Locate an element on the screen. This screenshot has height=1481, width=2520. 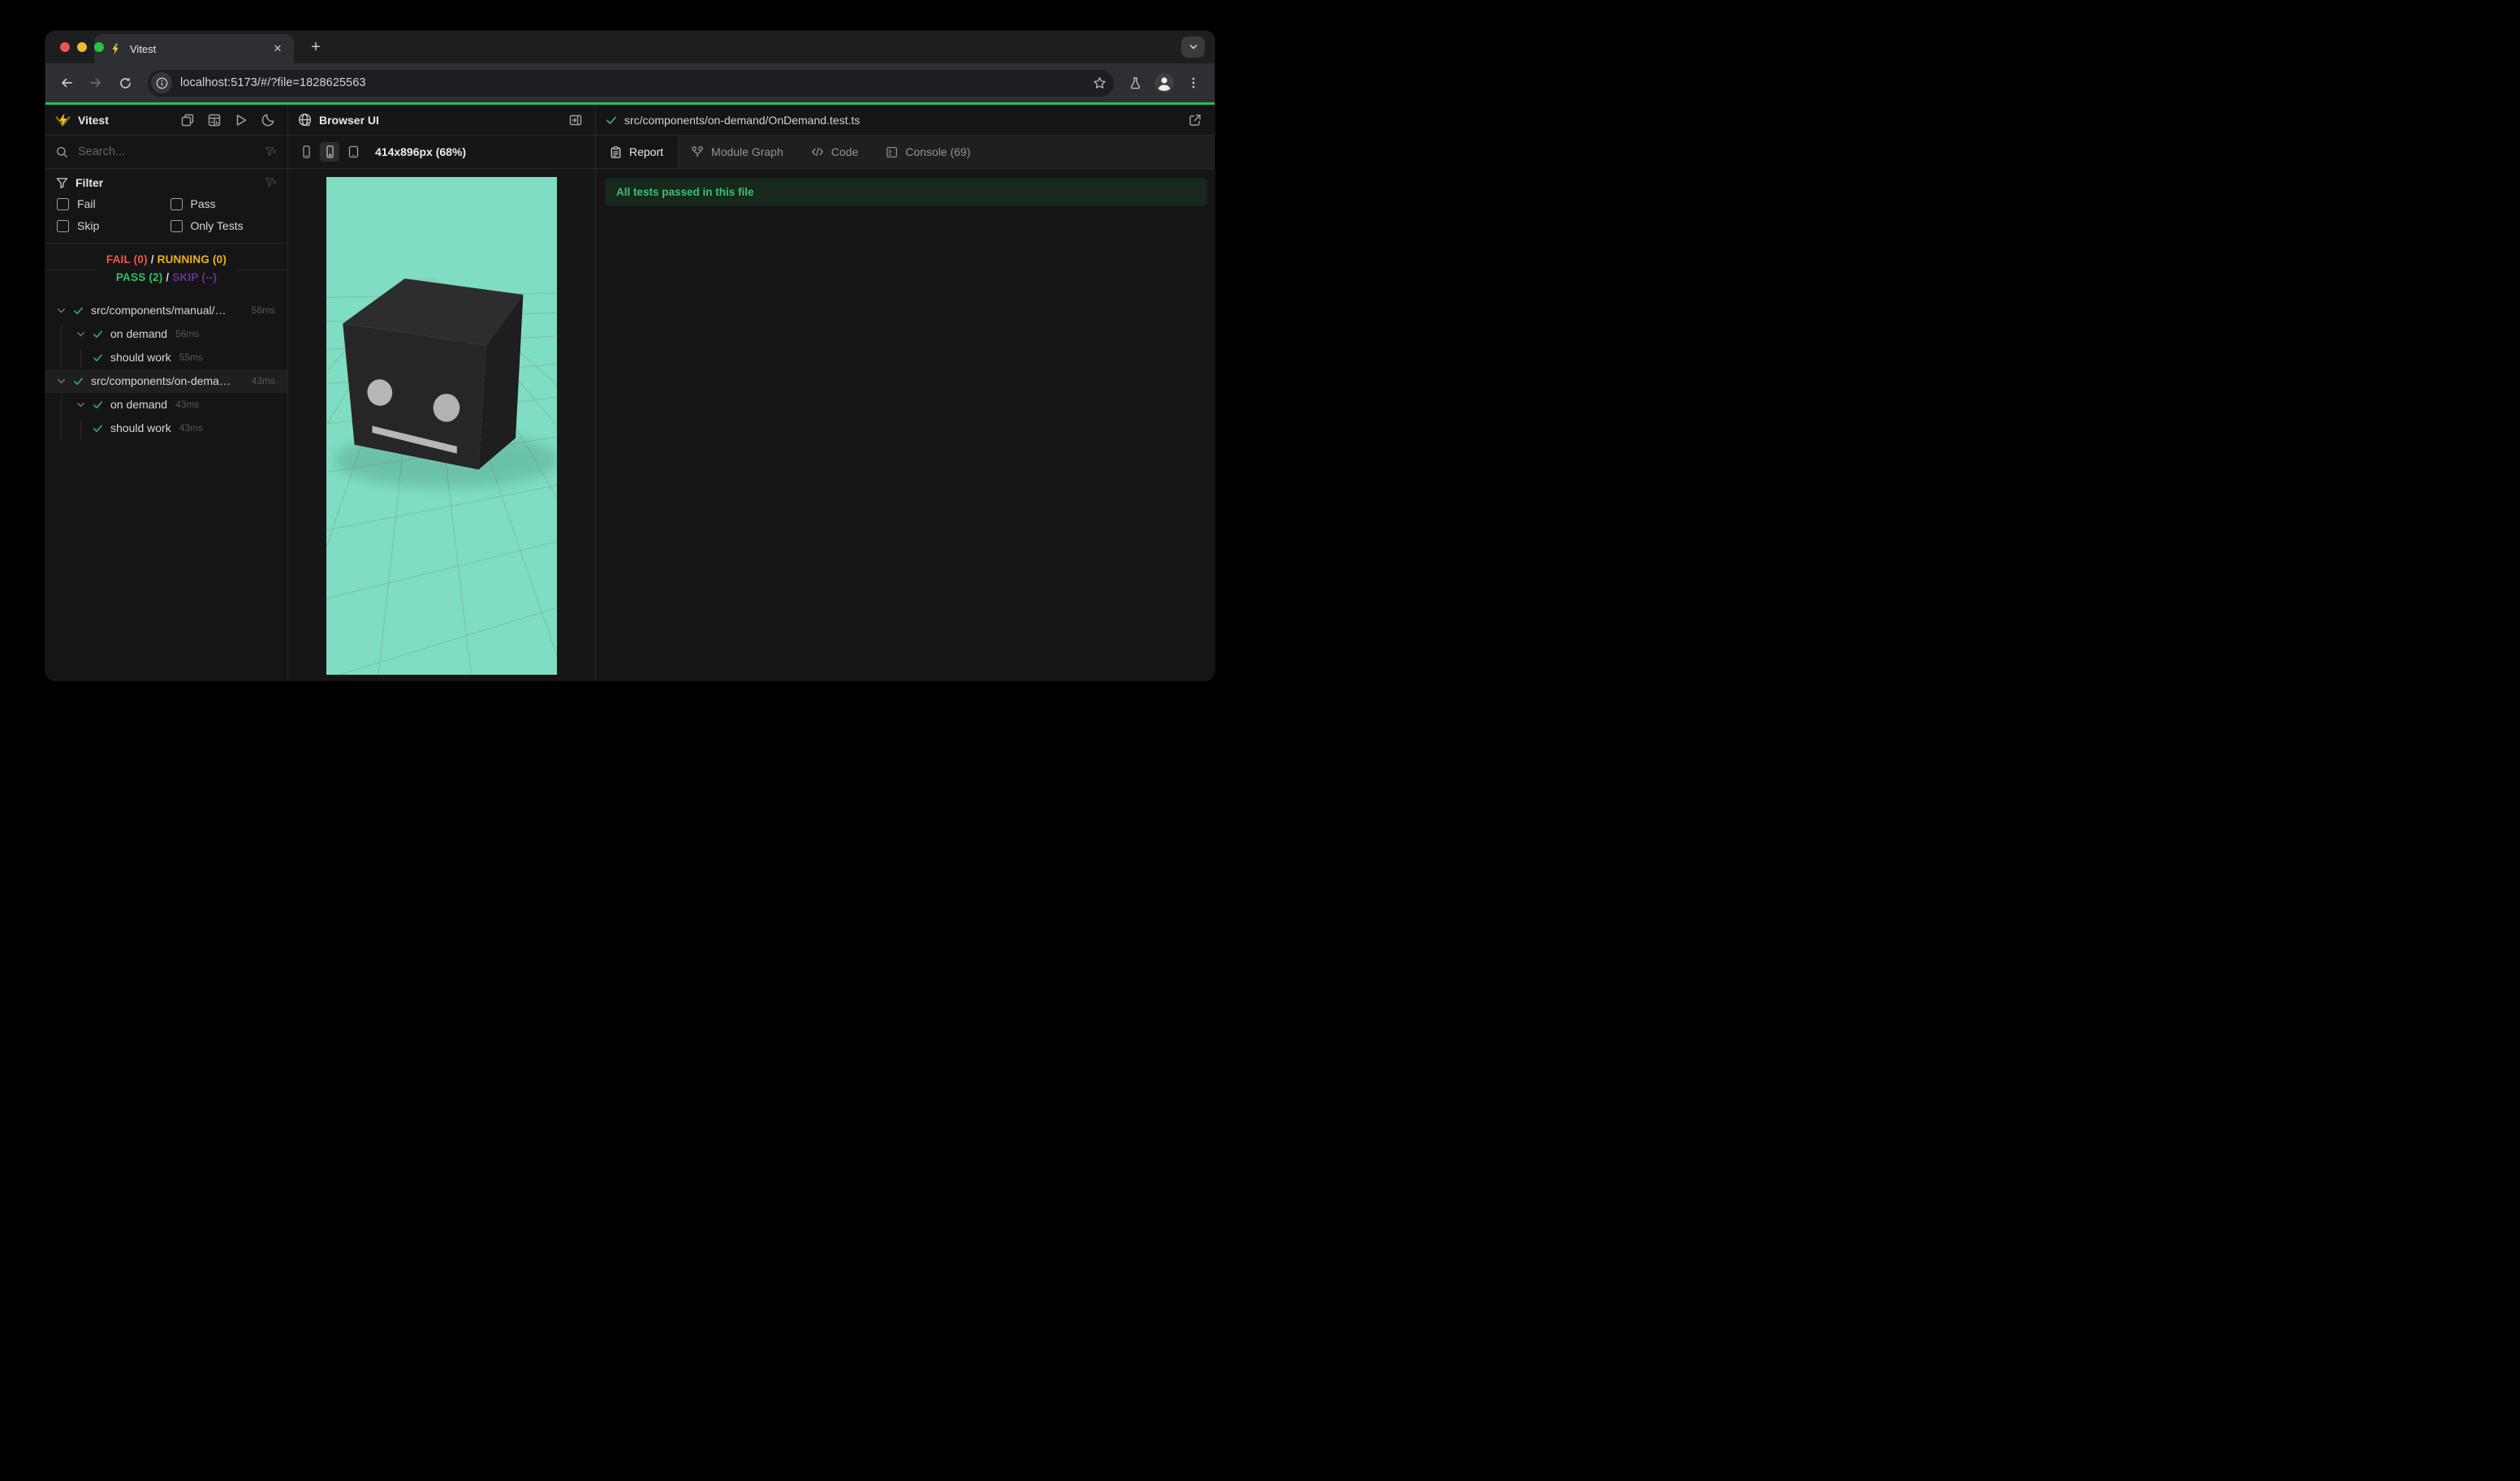
back-button is located at coordinates (67, 83).